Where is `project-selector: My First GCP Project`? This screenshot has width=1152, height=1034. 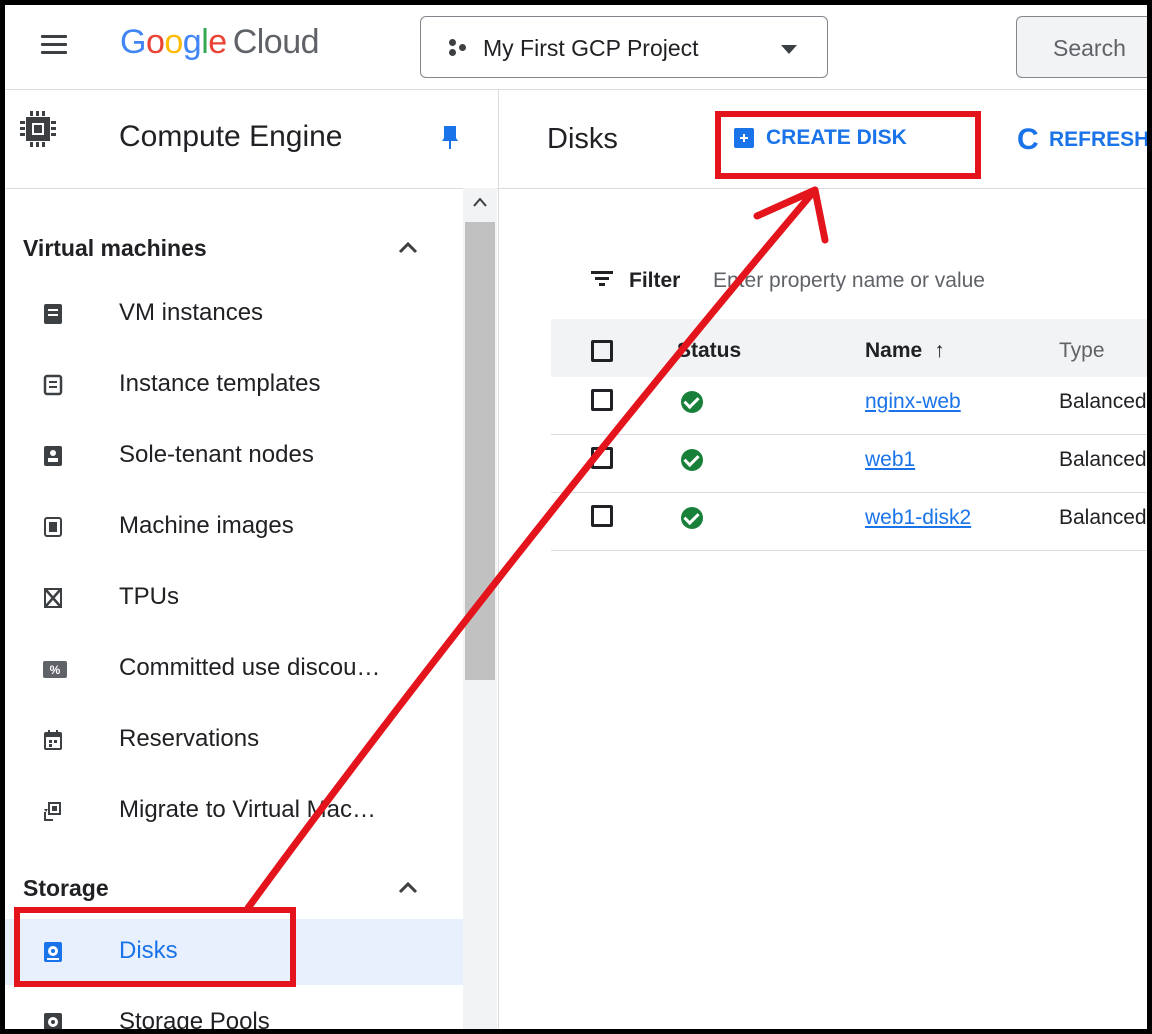 project-selector: My First GCP Project is located at coordinates (624, 47).